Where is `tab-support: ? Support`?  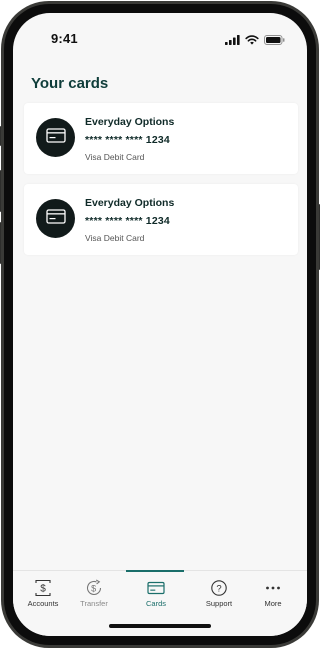 tab-support: ? Support is located at coordinates (219, 594).